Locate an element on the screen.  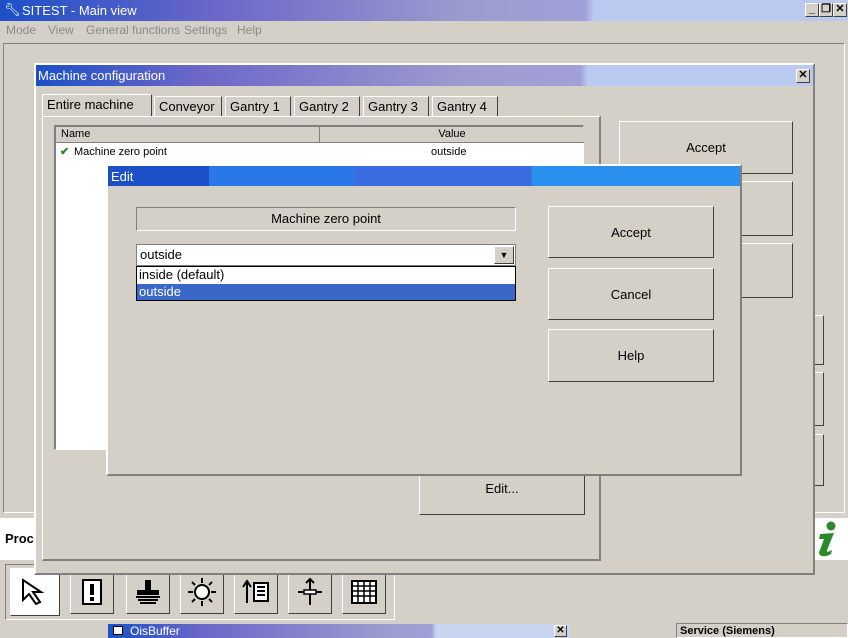
pointer-tool-button is located at coordinates (35, 592).